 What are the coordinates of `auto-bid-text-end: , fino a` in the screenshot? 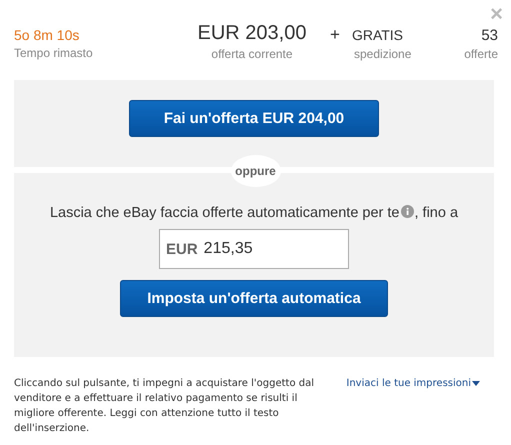 It's located at (436, 213).